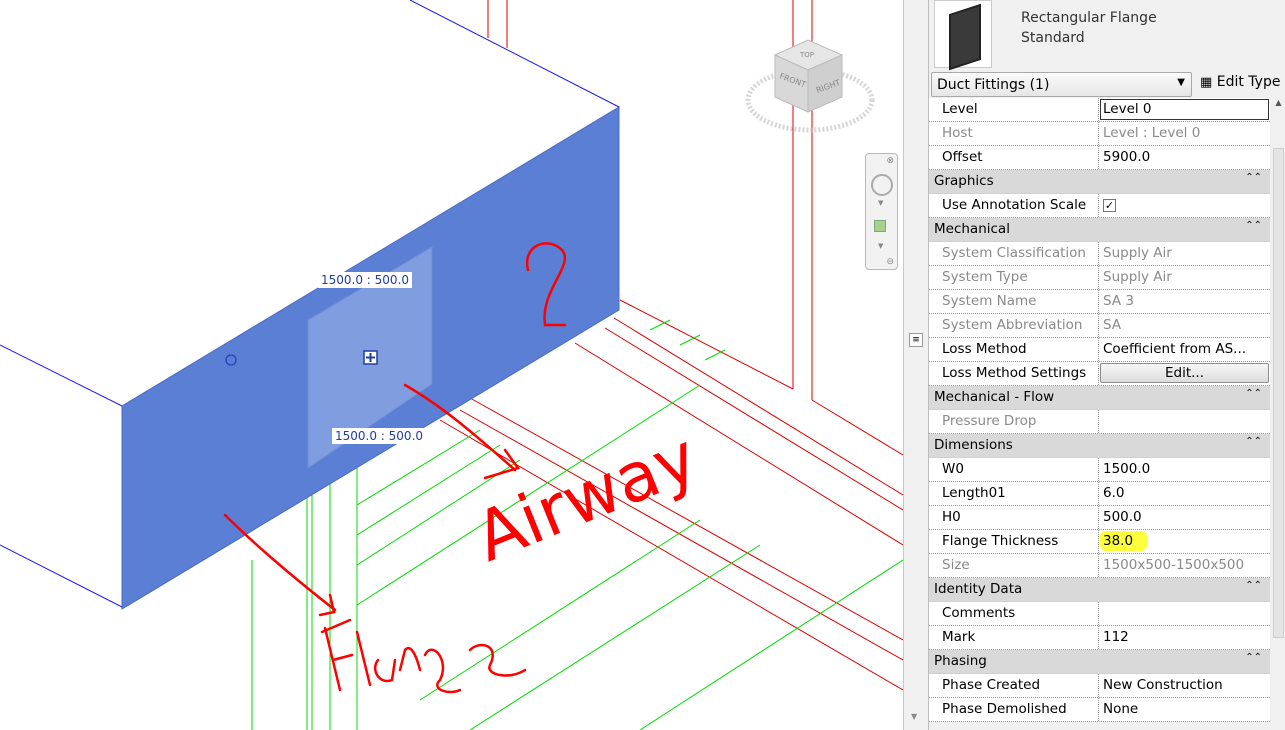  Describe the element at coordinates (1278, 393) in the screenshot. I see `scrollbar-thumb` at that location.